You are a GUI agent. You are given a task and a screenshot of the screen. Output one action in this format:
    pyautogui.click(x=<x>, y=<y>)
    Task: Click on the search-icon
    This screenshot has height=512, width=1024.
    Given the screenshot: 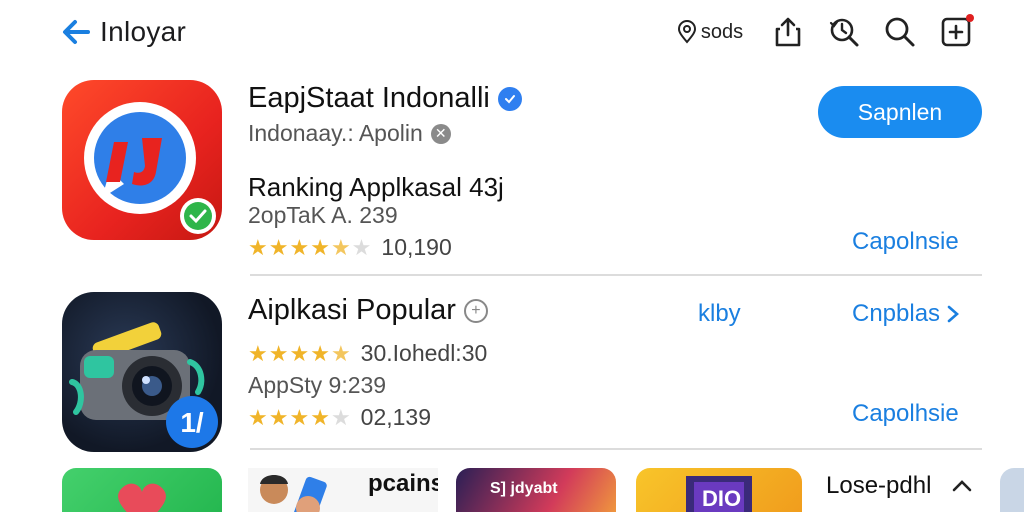 What is the action you would take?
    pyautogui.click(x=900, y=32)
    